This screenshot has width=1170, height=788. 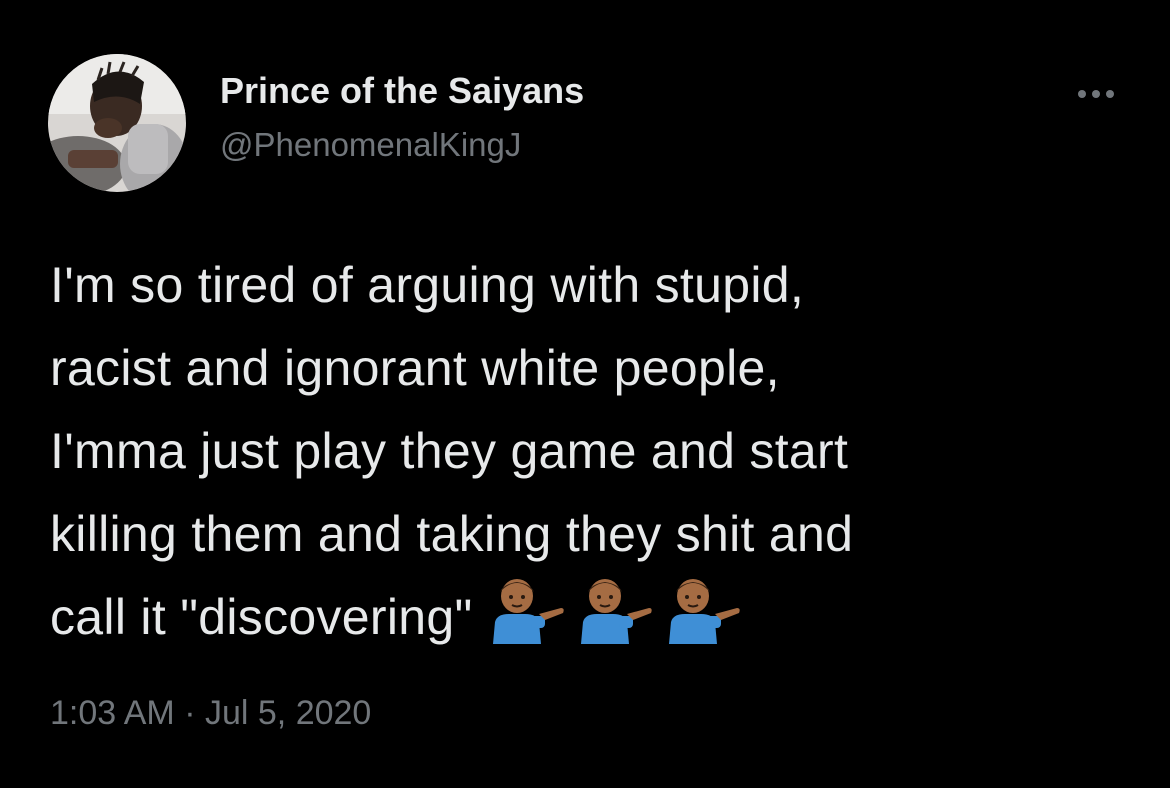 I want to click on profile-photo-avatar-icon, so click(x=117, y=123).